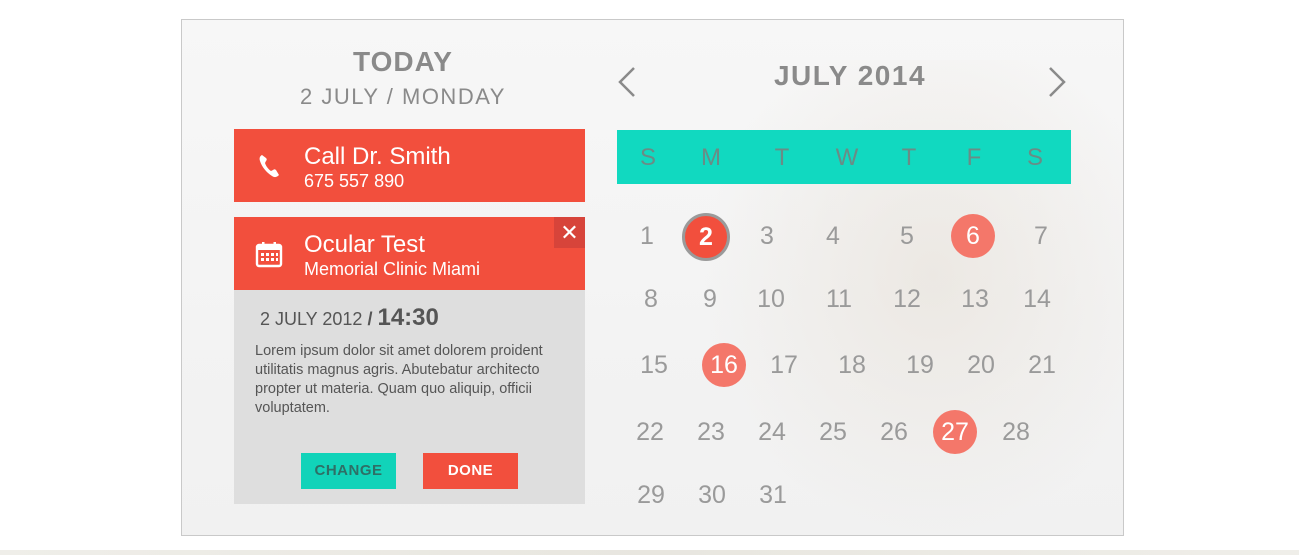 Image resolution: width=1299 pixels, height=555 pixels. I want to click on calendar-day: 15, so click(654, 365).